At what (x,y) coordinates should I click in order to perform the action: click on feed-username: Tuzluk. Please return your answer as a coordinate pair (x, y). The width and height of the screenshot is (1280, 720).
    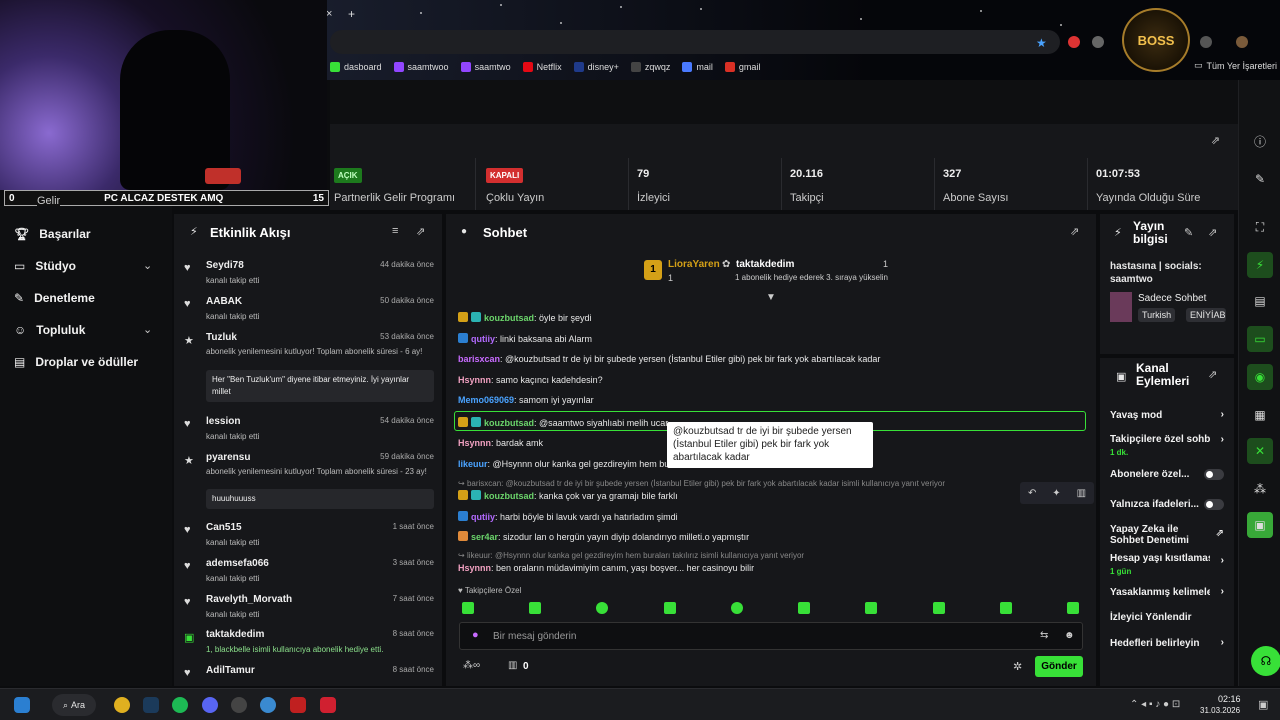
    Looking at the image, I should click on (221, 337).